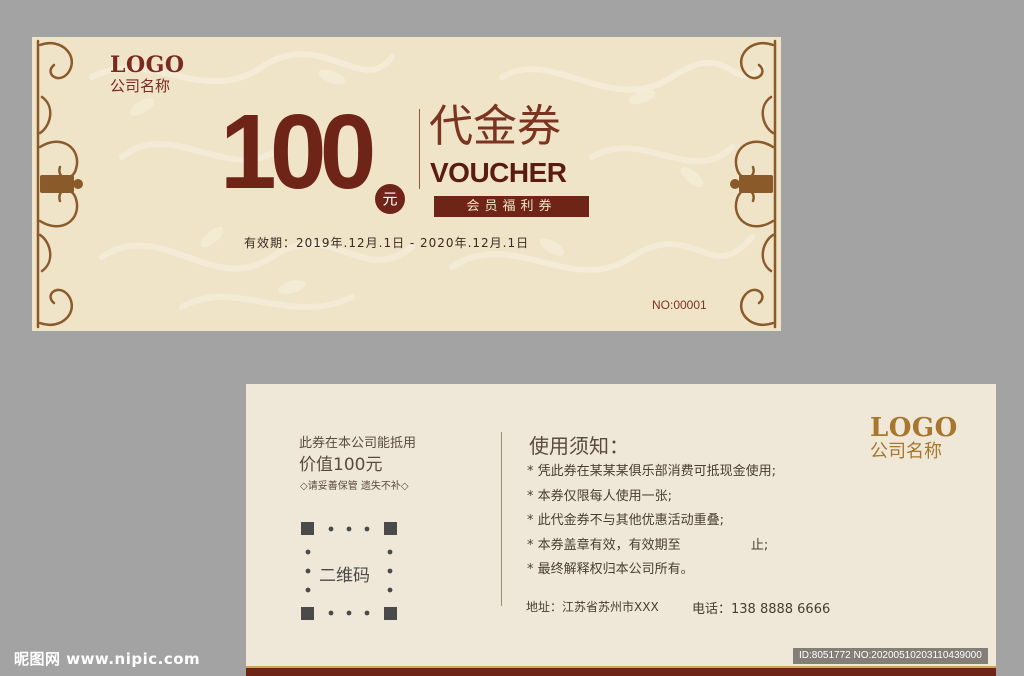 The image size is (1024, 676). What do you see at coordinates (354, 486) in the screenshot?
I see `storage-notice: ◇请妥善保管 遗失不补◇` at bounding box center [354, 486].